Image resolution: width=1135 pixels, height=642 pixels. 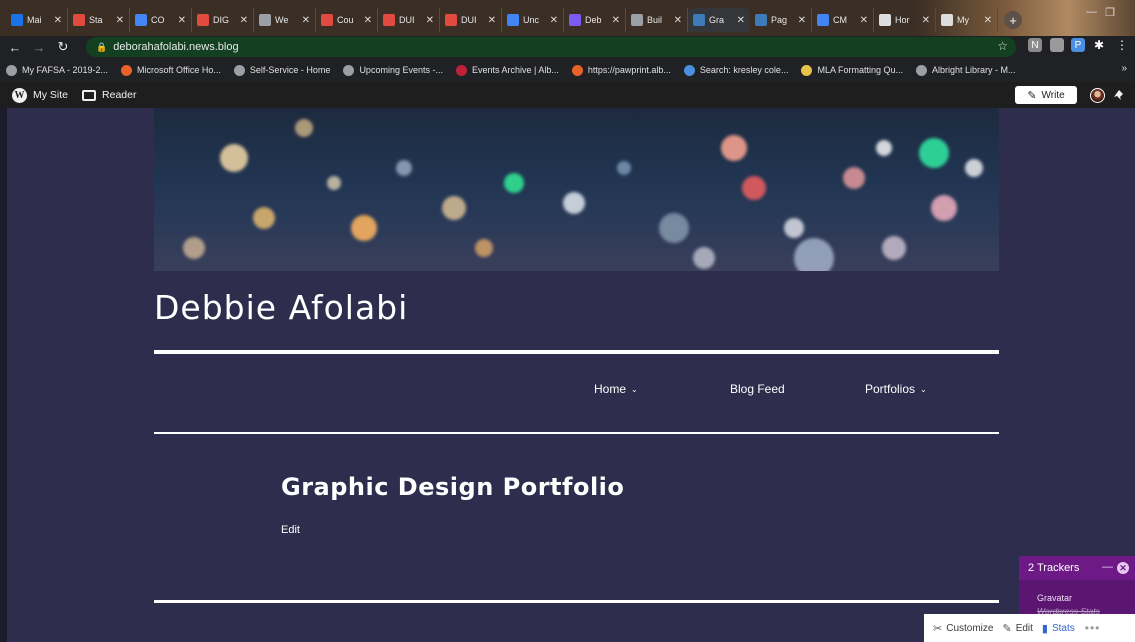 I want to click on browser-tab: Unc ✕, so click(x=533, y=20).